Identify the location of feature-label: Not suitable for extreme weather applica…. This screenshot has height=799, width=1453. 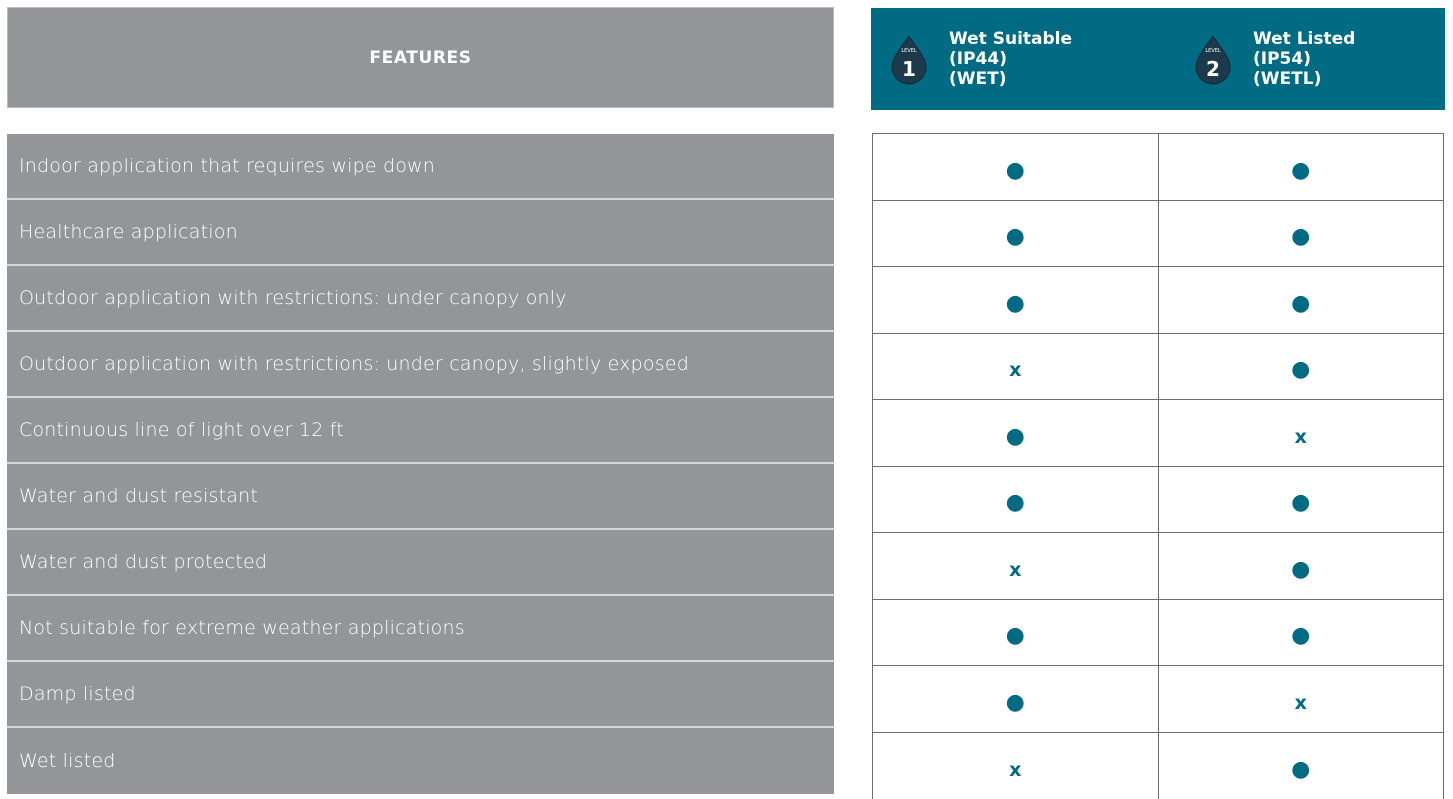
(242, 628).